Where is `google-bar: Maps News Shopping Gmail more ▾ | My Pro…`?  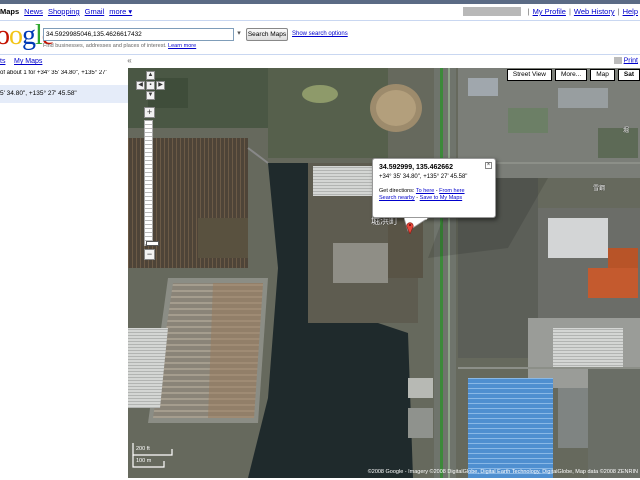
google-bar: Maps News Shopping Gmail more ▾ | My Pro… is located at coordinates (320, 12).